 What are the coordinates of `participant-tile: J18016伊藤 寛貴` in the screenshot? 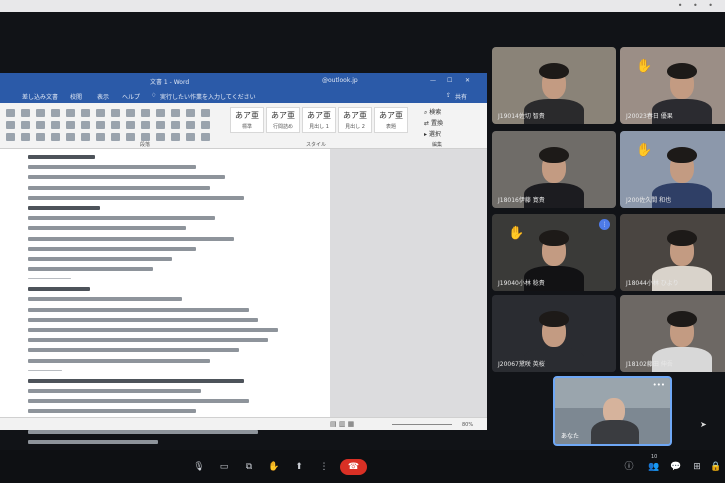 It's located at (554, 169).